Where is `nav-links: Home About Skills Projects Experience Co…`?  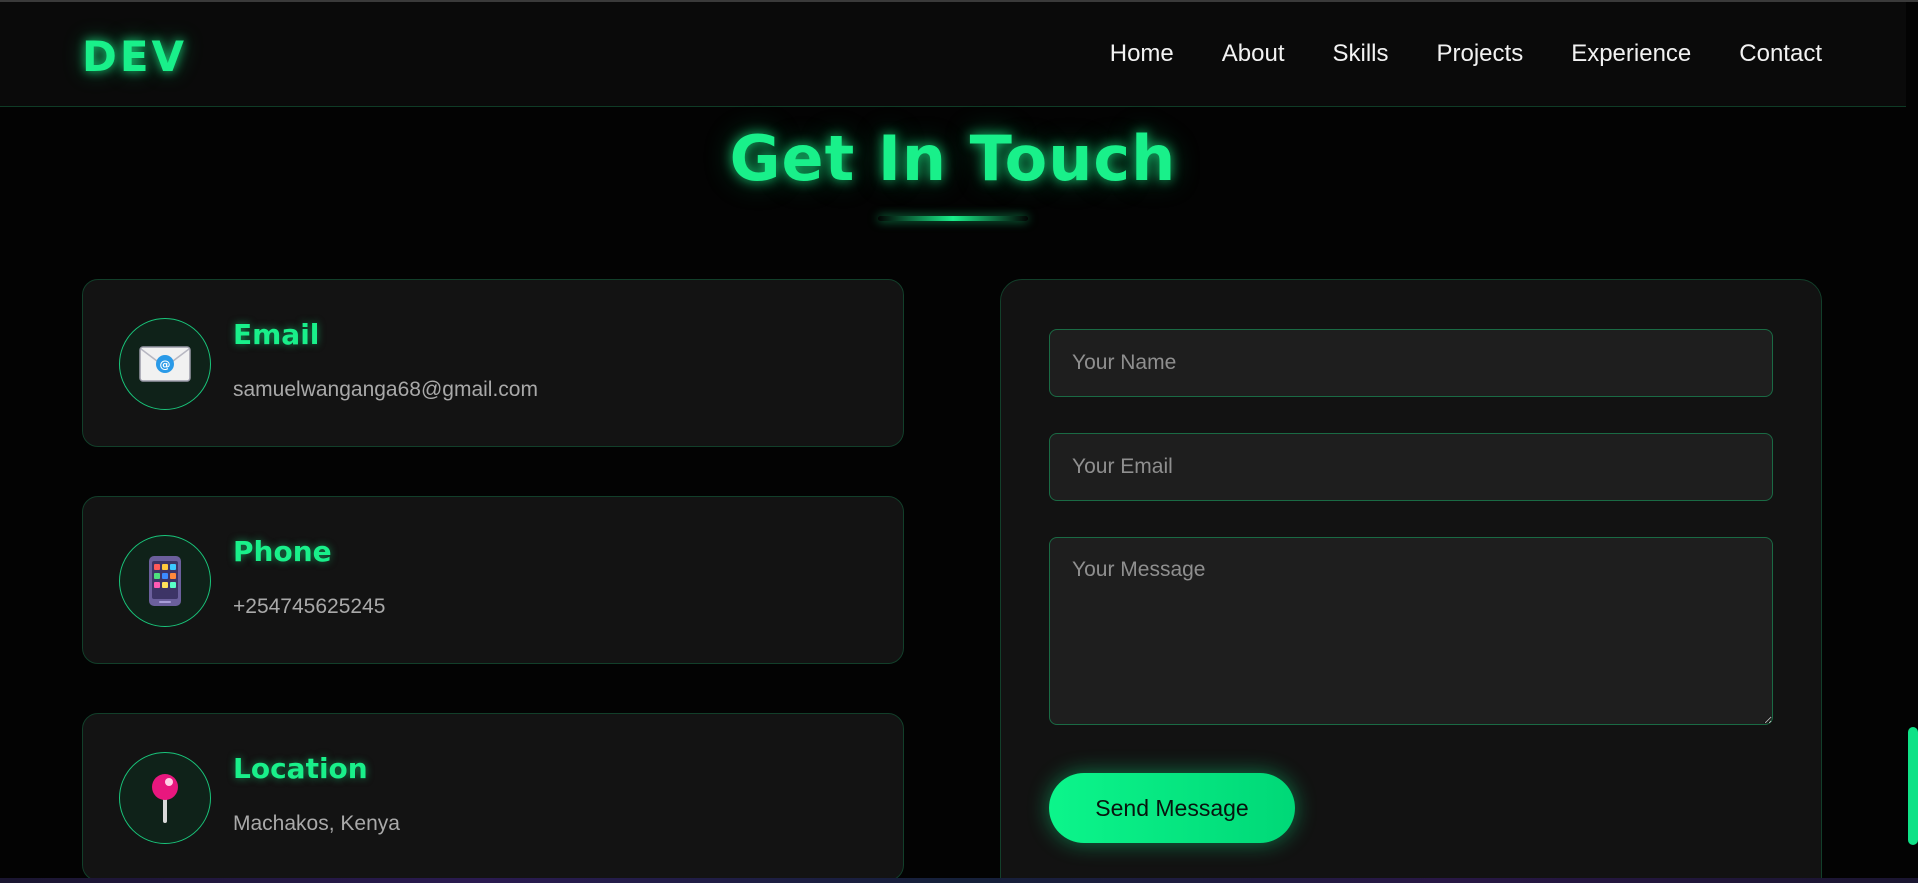
nav-links: Home About Skills Projects Experience Co… is located at coordinates (1466, 54).